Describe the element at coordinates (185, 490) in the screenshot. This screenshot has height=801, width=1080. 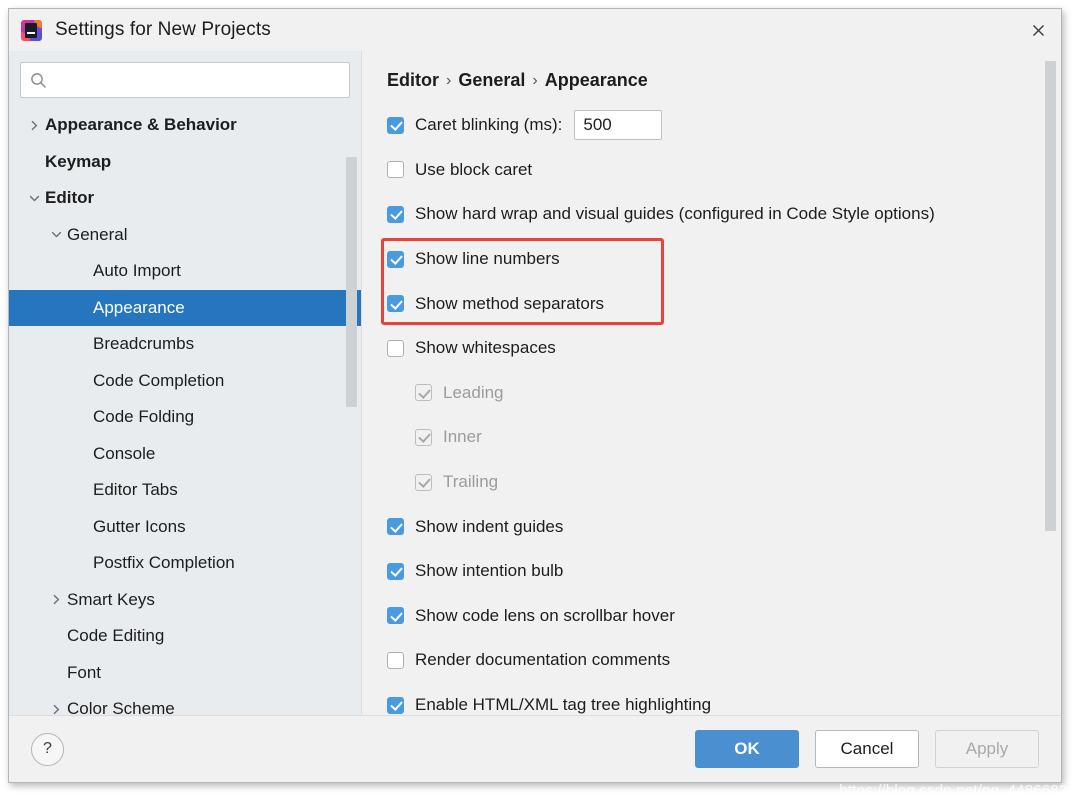
I see `sidebar-item-editor-tabs: Editor Tabs` at that location.